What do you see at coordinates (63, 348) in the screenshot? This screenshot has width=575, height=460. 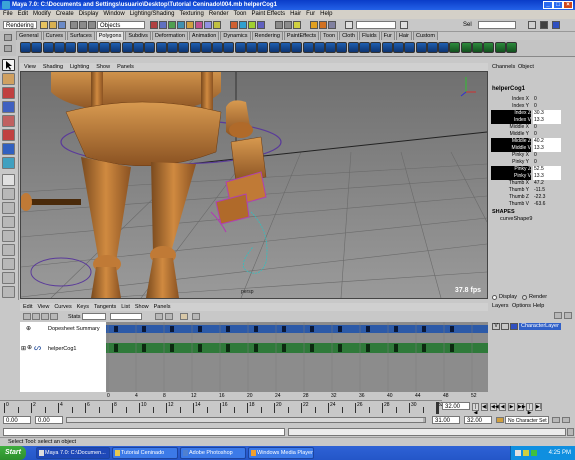 I see `helpercog-row: ⊞ ⊕ ᔕ helperCog1` at bounding box center [63, 348].